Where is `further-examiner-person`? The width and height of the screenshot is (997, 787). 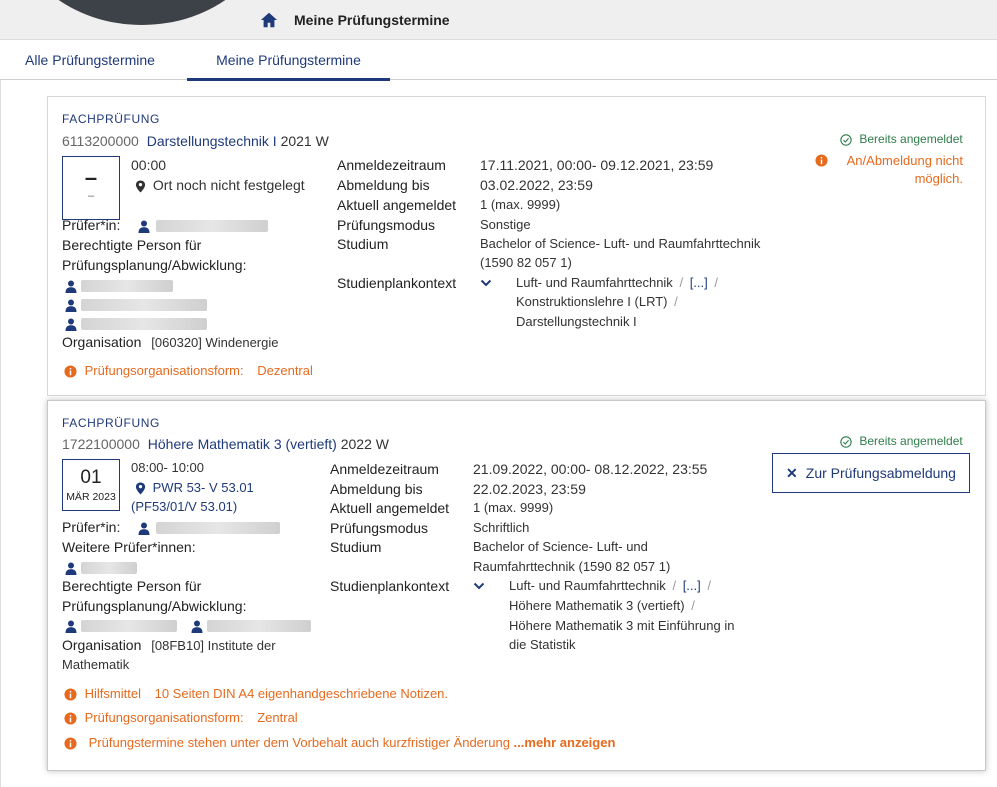 further-examiner-person is located at coordinates (101, 567).